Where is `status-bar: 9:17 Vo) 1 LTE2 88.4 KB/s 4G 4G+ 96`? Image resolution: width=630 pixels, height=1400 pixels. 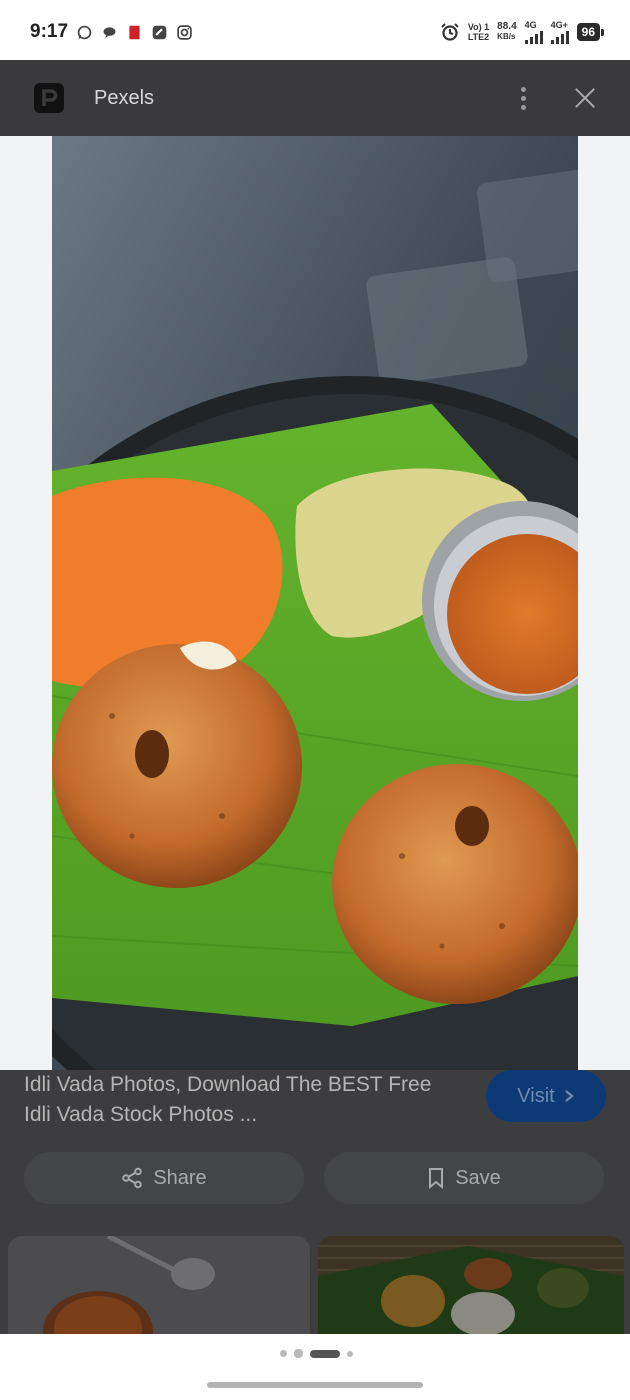
status-bar: 9:17 Vo) 1 LTE2 88.4 KB/s 4G 4G+ 96 is located at coordinates (315, 32).